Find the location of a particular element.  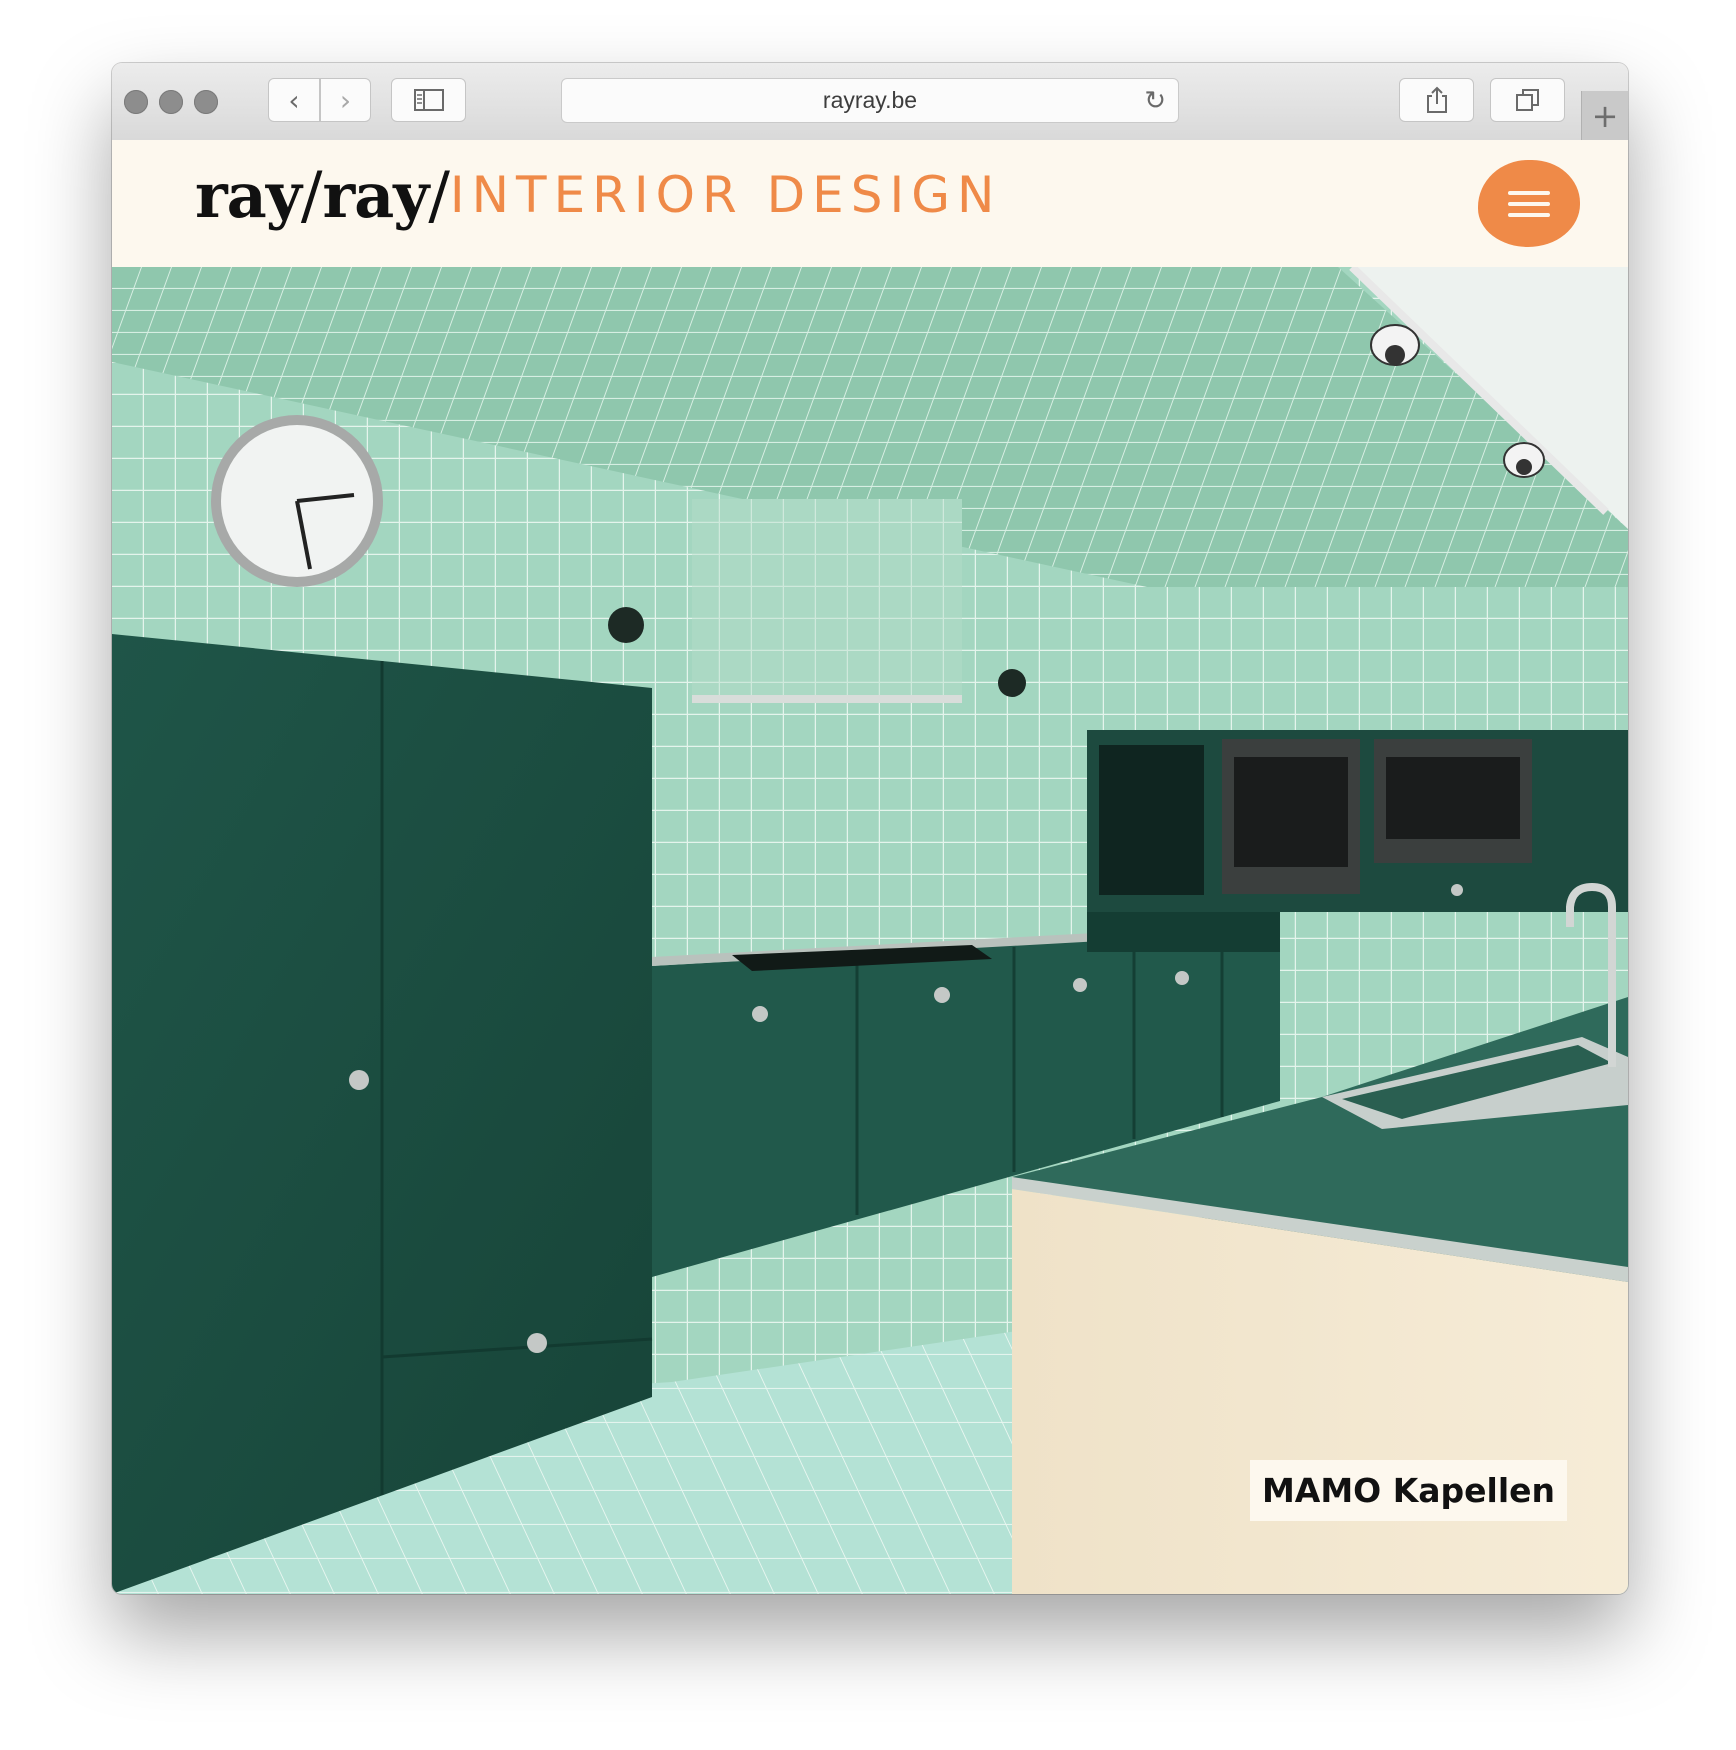

site-logo: ray/ray/INTERIOR DESIGN is located at coordinates (598, 196).